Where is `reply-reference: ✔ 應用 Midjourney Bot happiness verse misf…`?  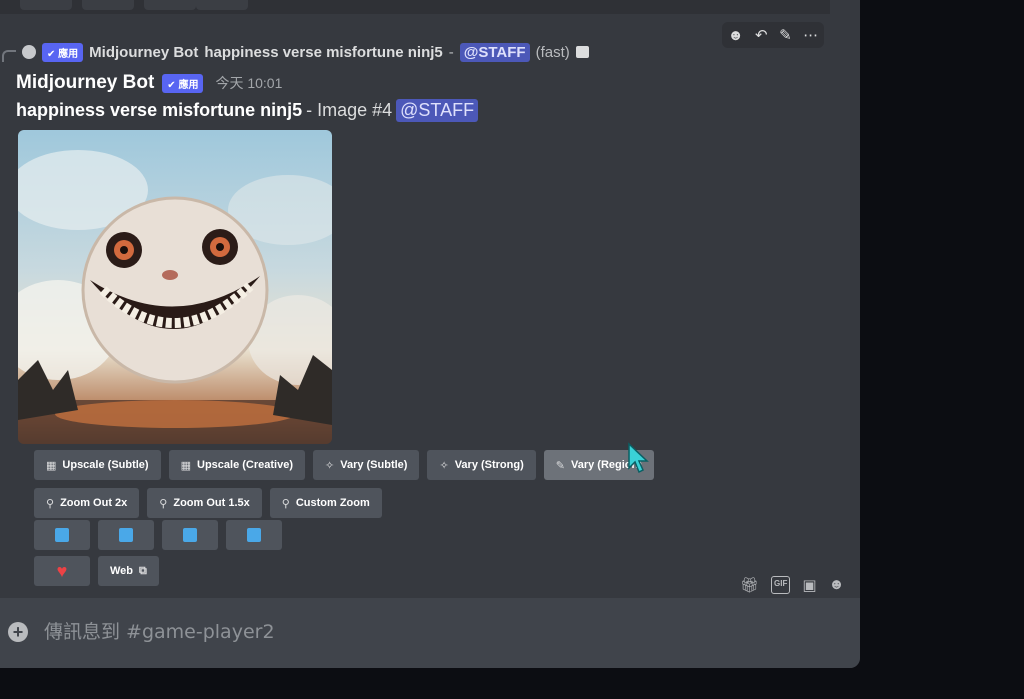
reply-reference: ✔ 應用 Midjourney Bot happiness verse misf… is located at coordinates (360, 52).